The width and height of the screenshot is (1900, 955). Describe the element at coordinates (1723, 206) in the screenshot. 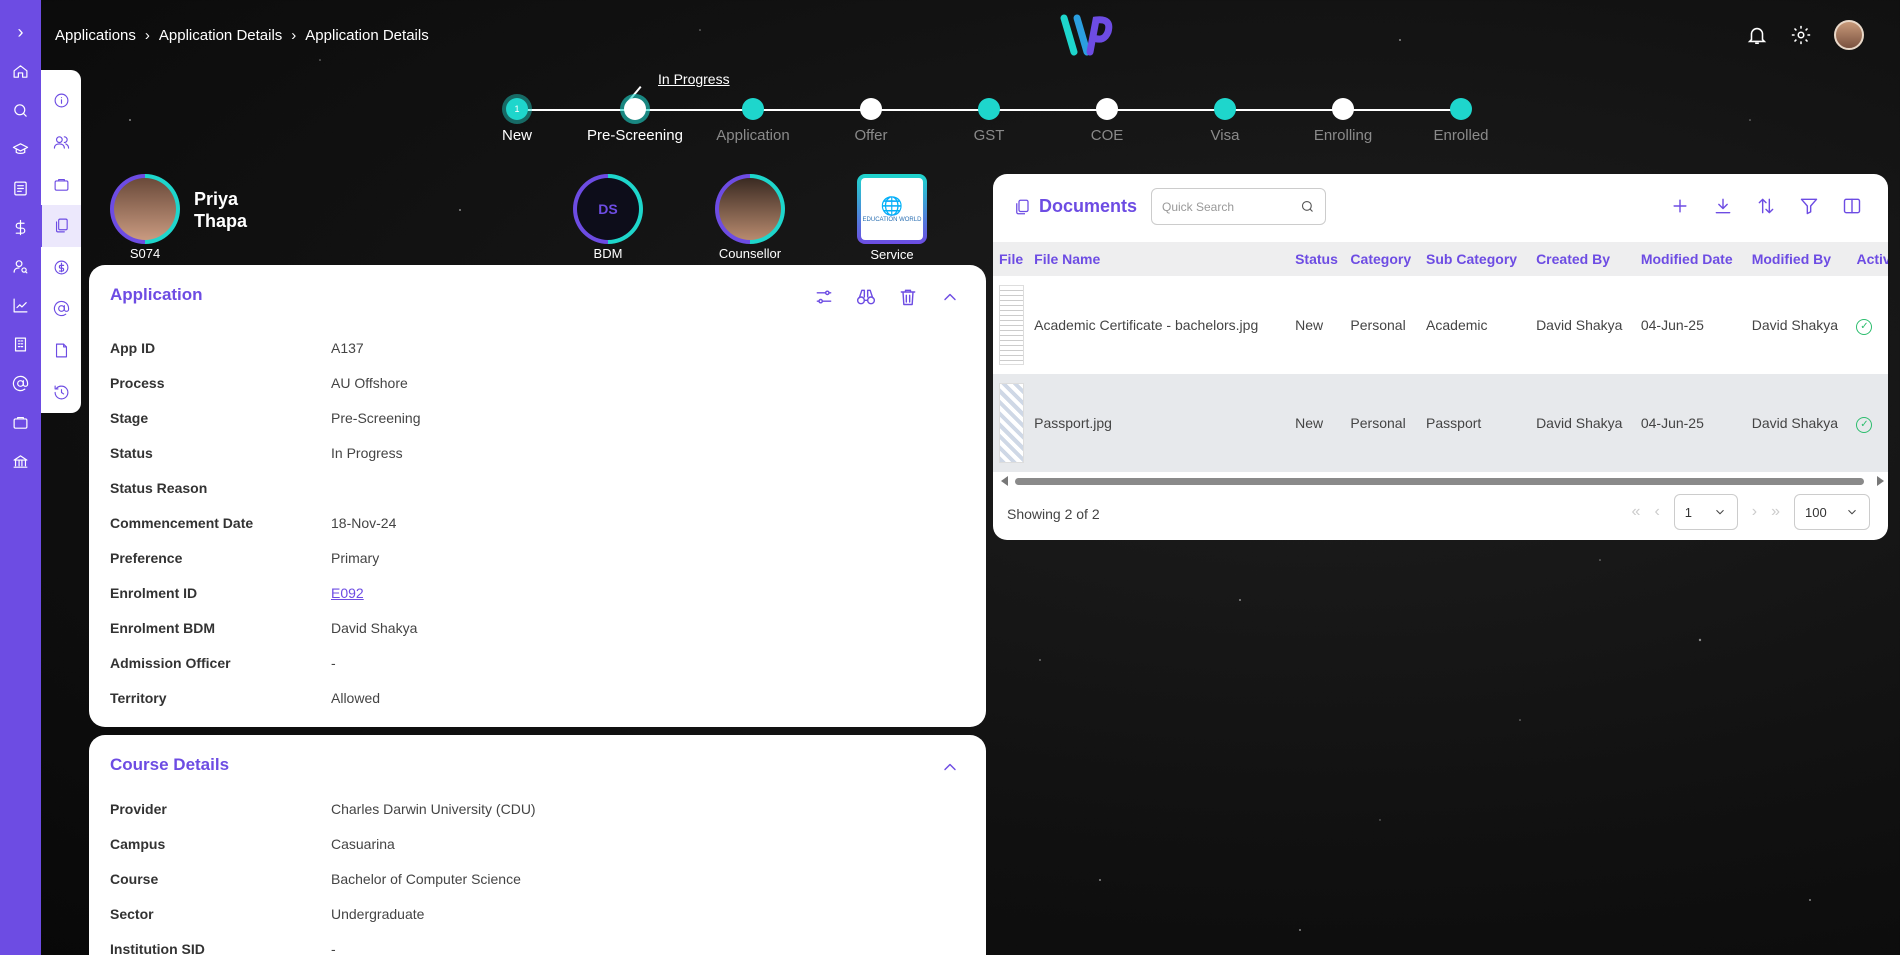

I see `download-icon` at that location.